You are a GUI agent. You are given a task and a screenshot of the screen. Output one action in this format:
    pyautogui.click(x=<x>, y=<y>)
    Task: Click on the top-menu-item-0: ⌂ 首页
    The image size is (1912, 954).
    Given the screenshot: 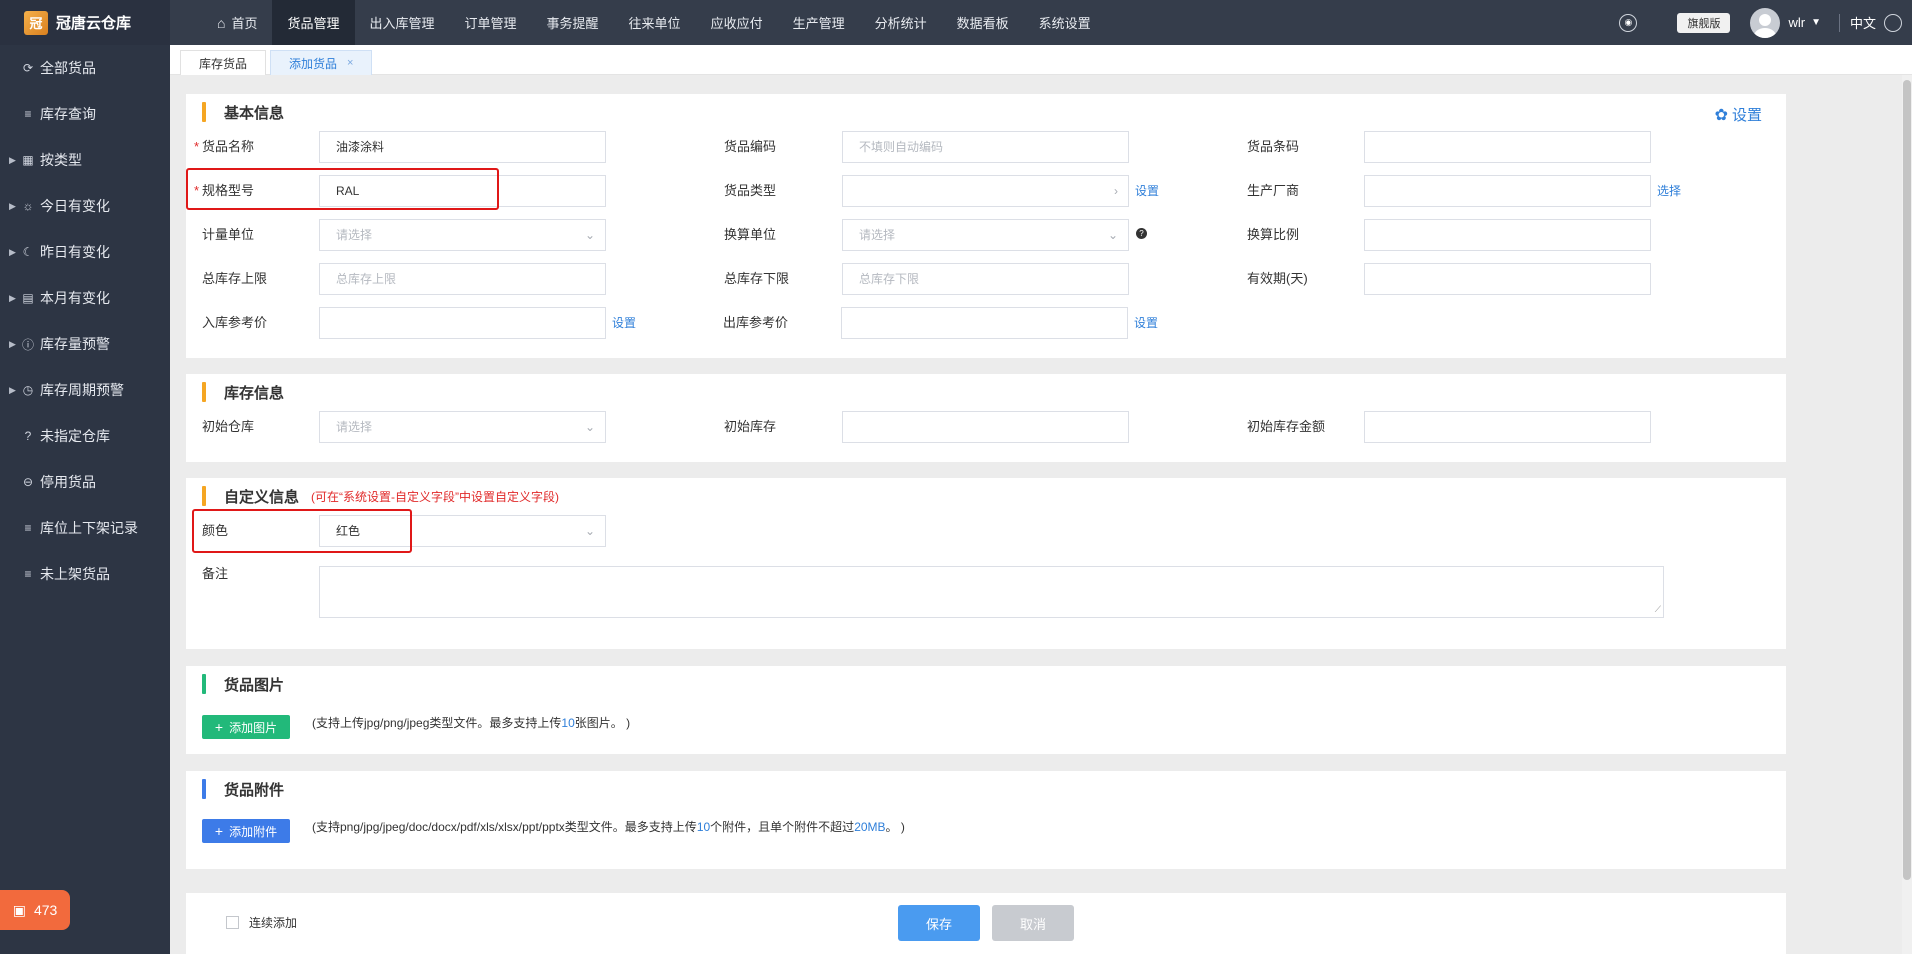 What is the action you would take?
    pyautogui.click(x=237, y=22)
    